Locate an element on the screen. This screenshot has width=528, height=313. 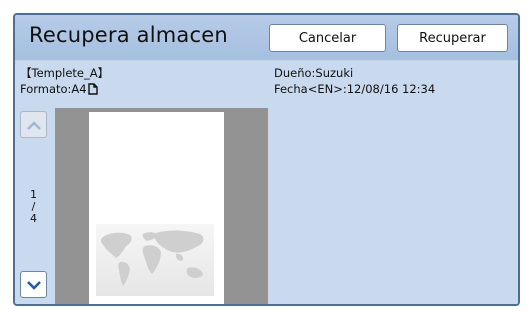
world-map-image is located at coordinates (155, 260).